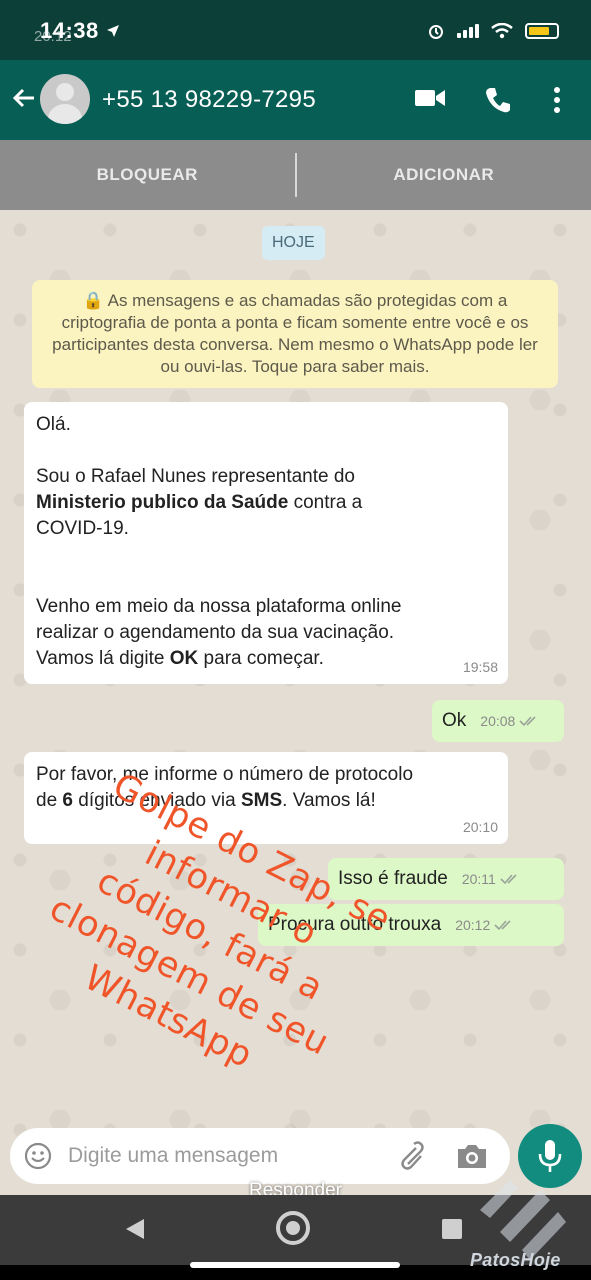  I want to click on message-input: Digite uma mensagem, so click(173, 1156).